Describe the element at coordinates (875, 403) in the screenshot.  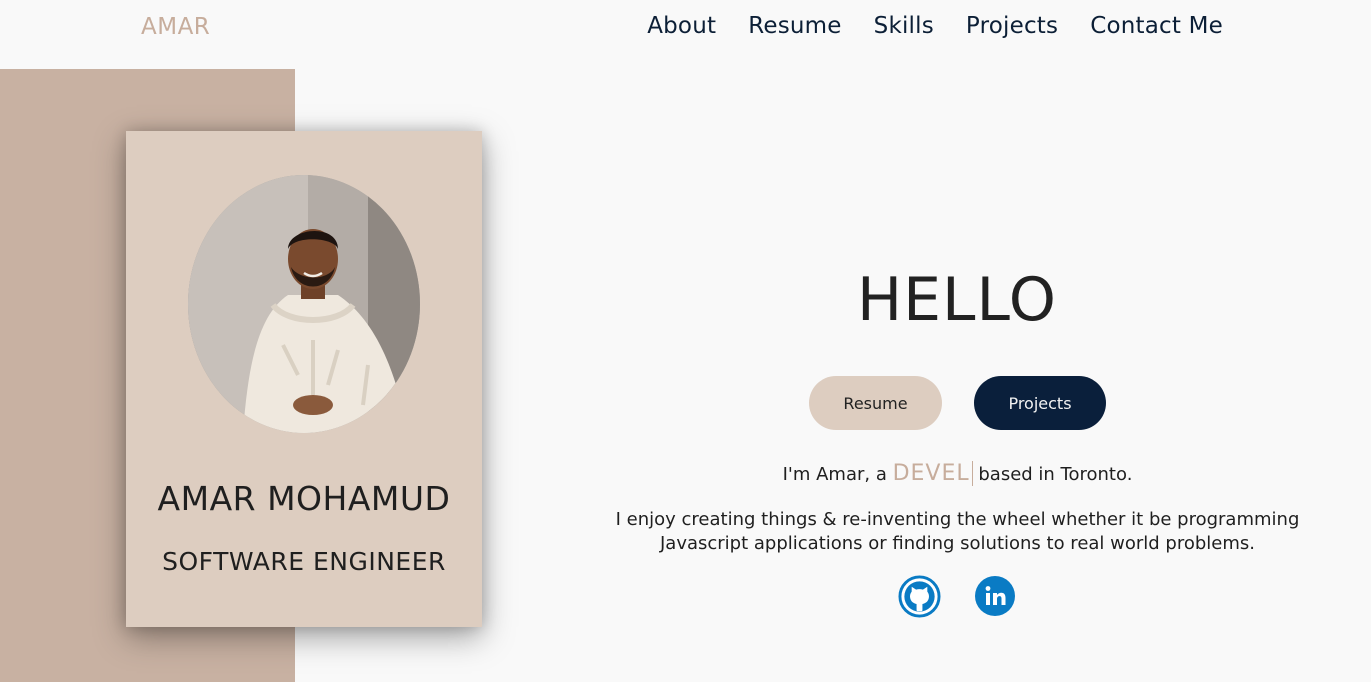
I see `resume-button: Resume` at that location.